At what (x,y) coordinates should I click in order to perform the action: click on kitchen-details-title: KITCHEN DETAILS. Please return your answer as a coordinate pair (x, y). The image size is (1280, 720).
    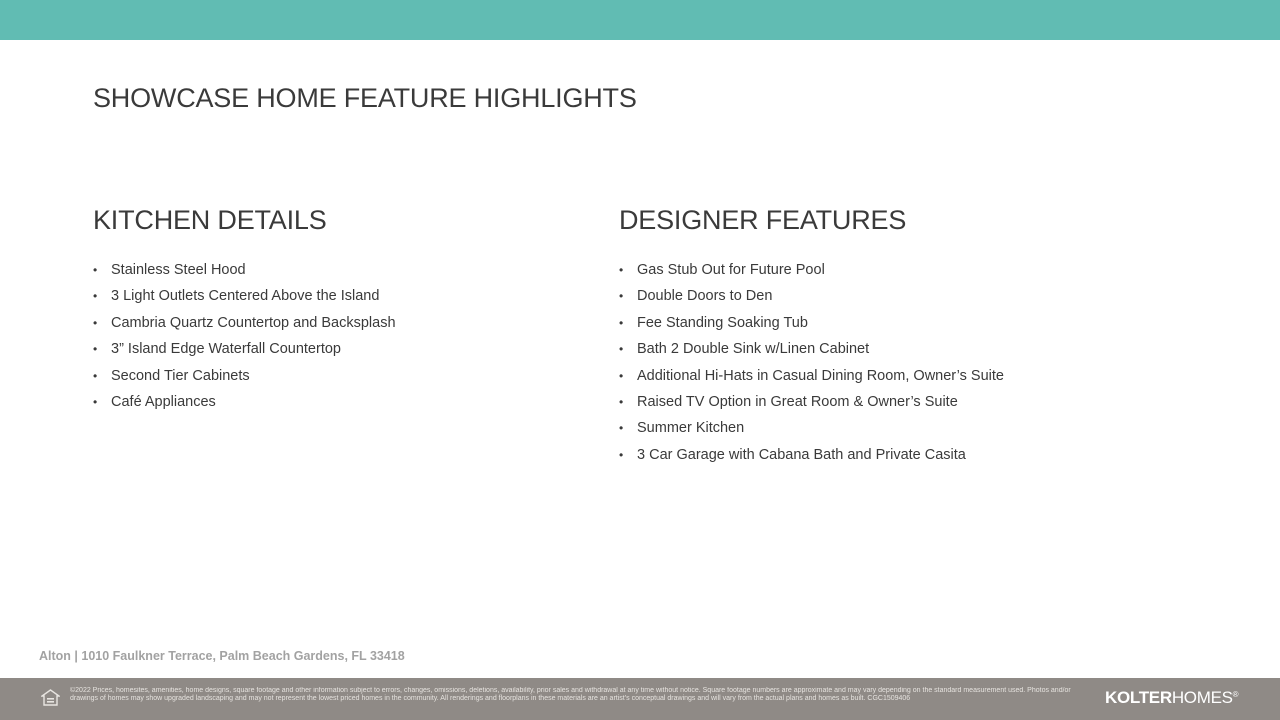
    Looking at the image, I should click on (210, 220).